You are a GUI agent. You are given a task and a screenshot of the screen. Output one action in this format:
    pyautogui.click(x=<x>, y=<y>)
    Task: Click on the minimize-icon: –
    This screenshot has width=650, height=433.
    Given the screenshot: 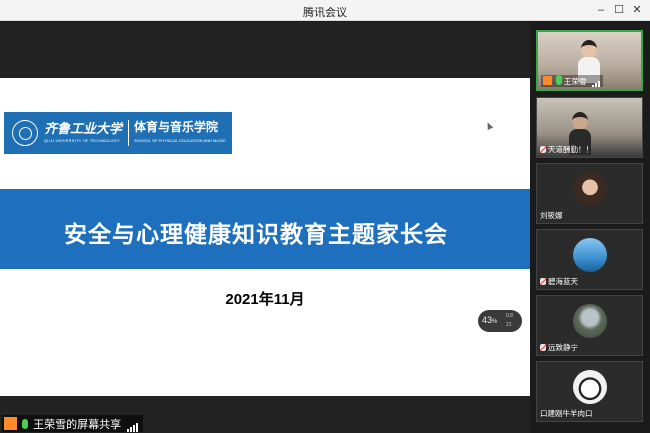 What is the action you would take?
    pyautogui.click(x=601, y=10)
    